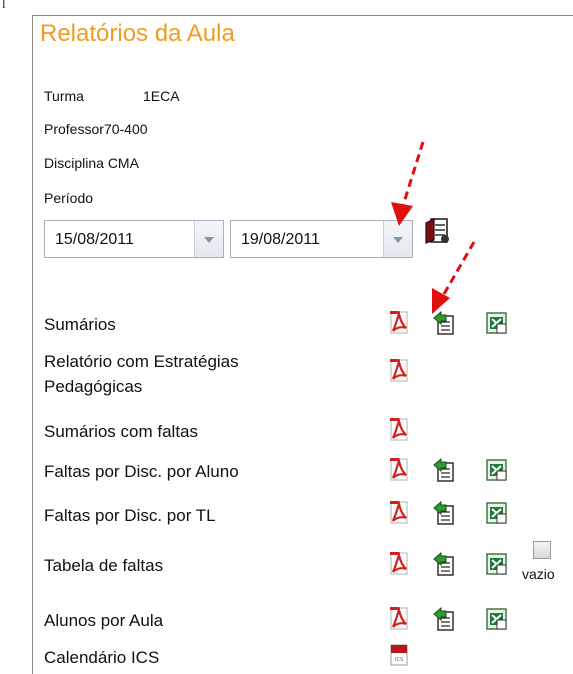 Image resolution: width=573 pixels, height=674 pixels. What do you see at coordinates (94, 240) in the screenshot?
I see `start-date-value: 15/08/2011` at bounding box center [94, 240].